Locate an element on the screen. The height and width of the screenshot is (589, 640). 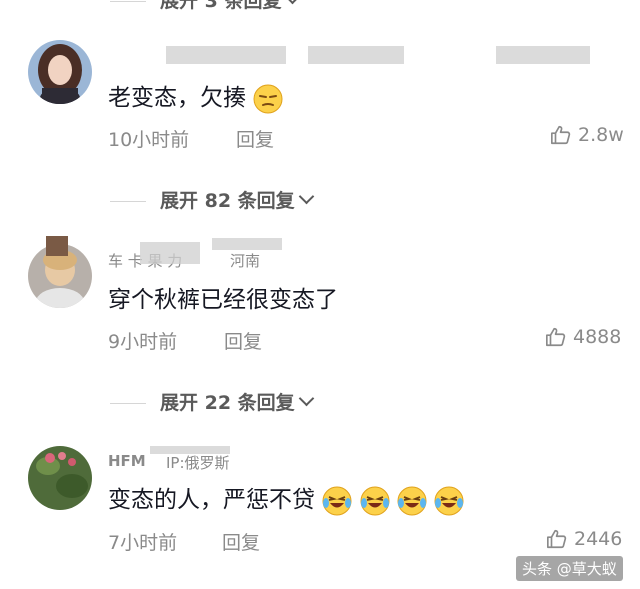
expand-replies-label: 展开 3 条回复 is located at coordinates (221, 6).